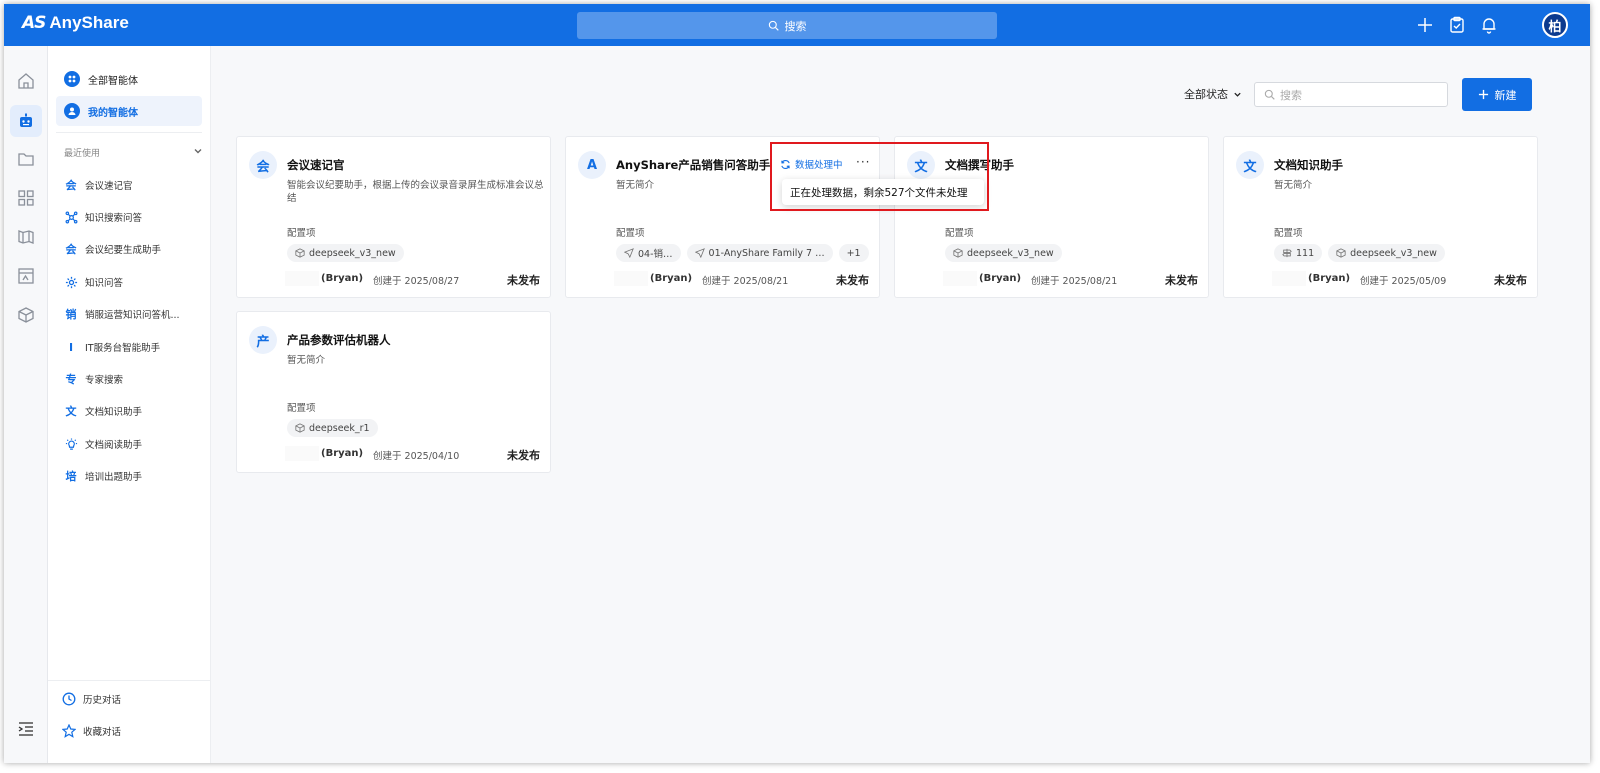 This screenshot has height=773, width=1600. What do you see at coordinates (1305, 253) in the screenshot?
I see `tag-label: 111` at bounding box center [1305, 253].